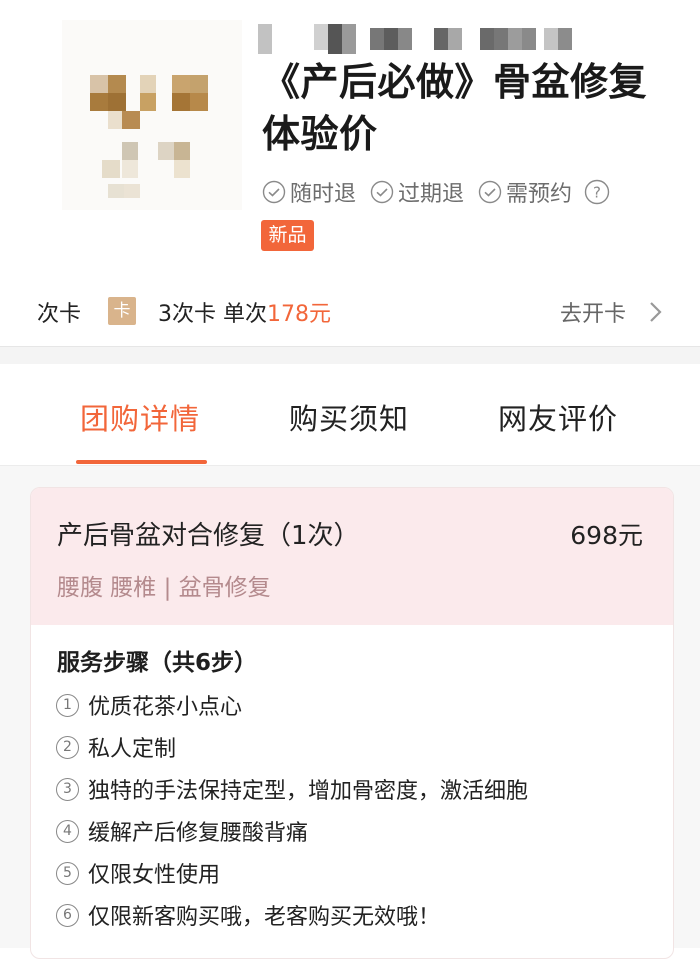 The width and height of the screenshot is (700, 959). I want to click on step-text: 缓解产后修复腰酸背痛, so click(198, 833).